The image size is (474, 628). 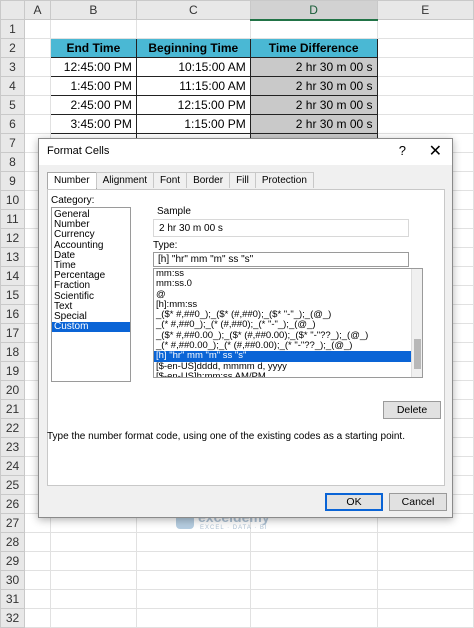 I want to click on dialog-titlebar: Format Cells ? ✕, so click(x=245, y=152).